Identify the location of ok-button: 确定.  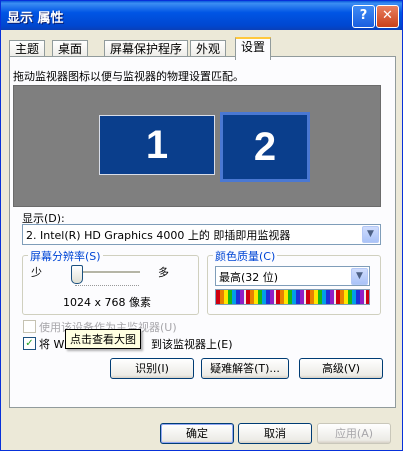
(197, 433).